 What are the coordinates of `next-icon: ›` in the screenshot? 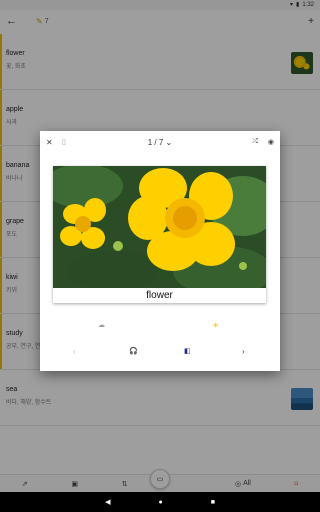 It's located at (243, 351).